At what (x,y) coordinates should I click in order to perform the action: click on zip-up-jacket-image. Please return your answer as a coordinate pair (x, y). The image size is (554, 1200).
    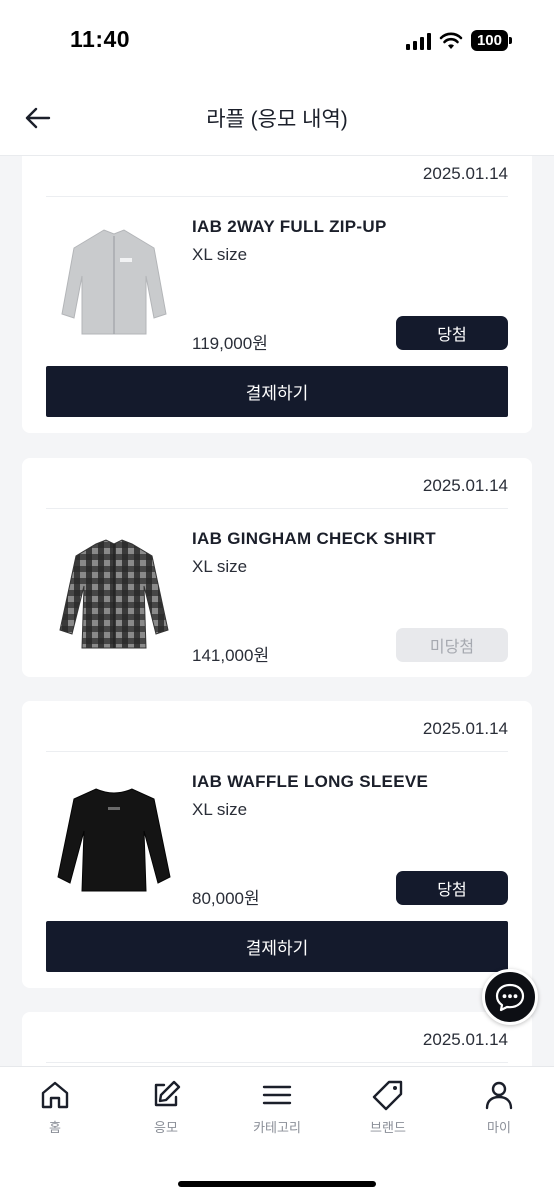
    Looking at the image, I should click on (114, 282).